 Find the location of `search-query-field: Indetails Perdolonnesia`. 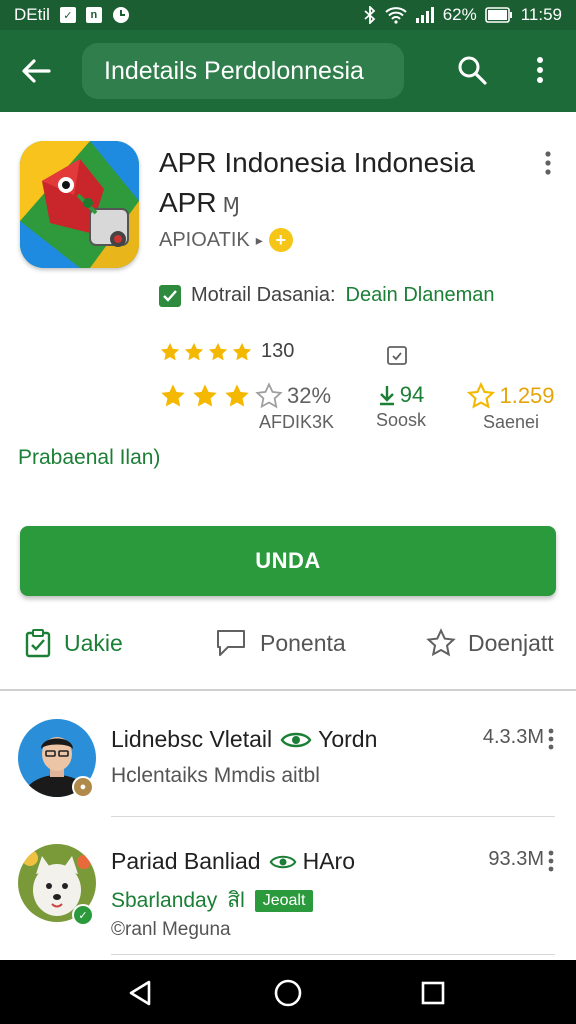

search-query-field: Indetails Perdolonnesia is located at coordinates (243, 71).